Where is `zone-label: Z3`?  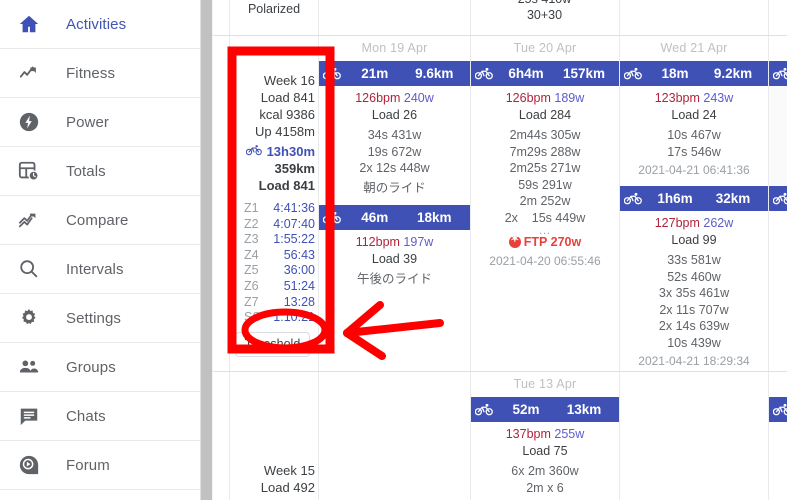
zone-label: Z3 is located at coordinates (251, 239).